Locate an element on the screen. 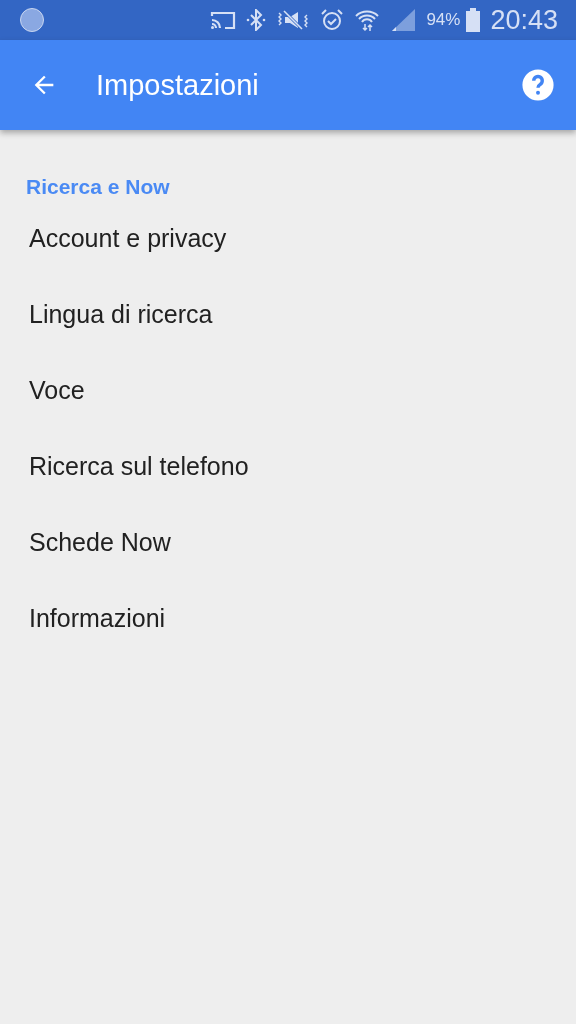 Image resolution: width=576 pixels, height=1024 pixels. clock: 20:43 is located at coordinates (524, 20).